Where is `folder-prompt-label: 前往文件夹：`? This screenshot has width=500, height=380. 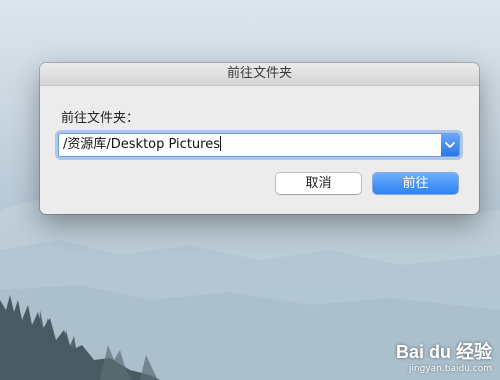 folder-prompt-label: 前往文件夹： is located at coordinates (100, 118).